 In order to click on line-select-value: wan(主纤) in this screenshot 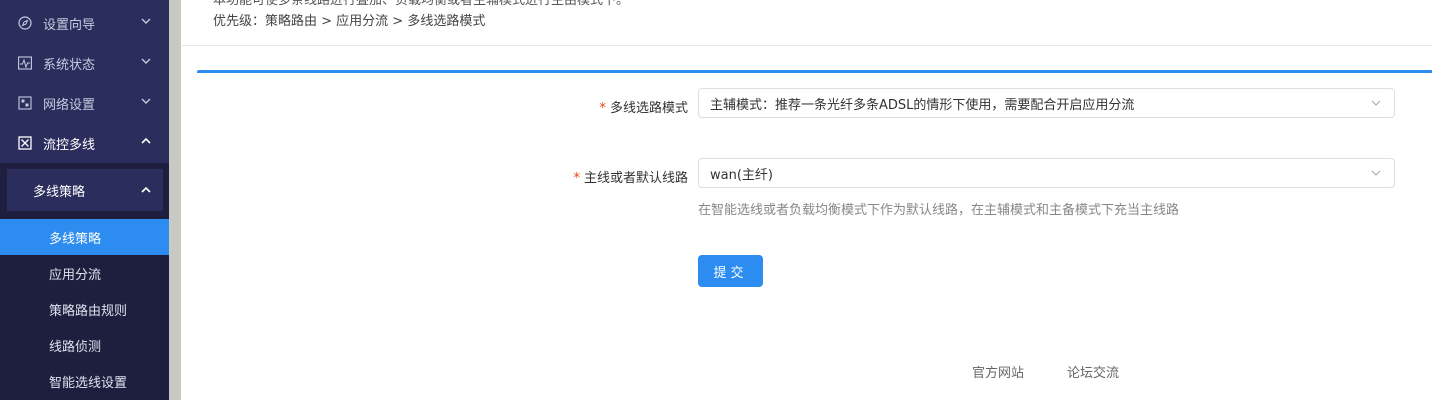, I will do `click(741, 175)`.